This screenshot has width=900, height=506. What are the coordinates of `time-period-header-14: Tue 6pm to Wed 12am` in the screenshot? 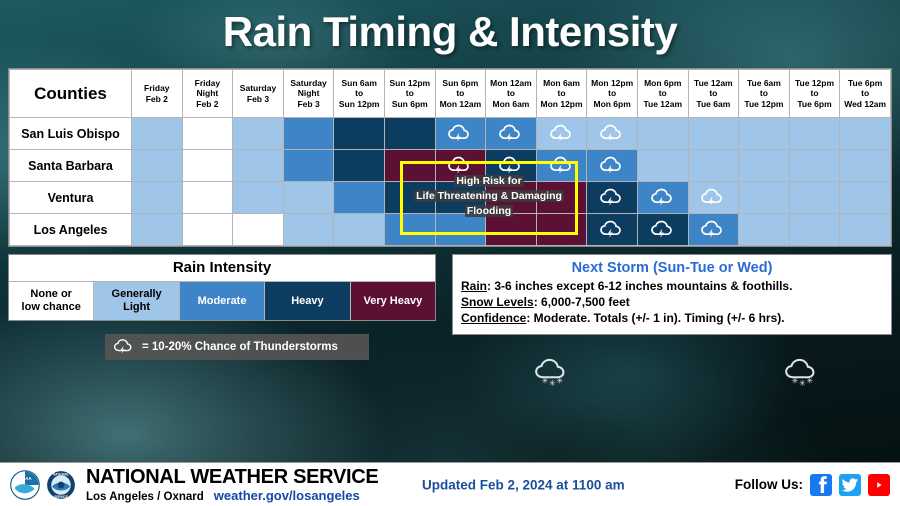 It's located at (865, 93).